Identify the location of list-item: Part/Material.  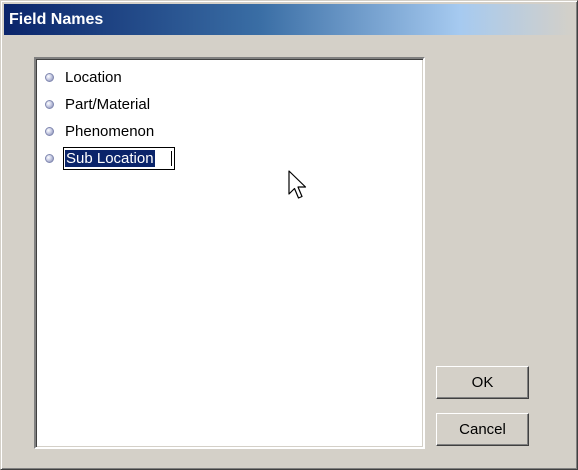
(97, 104).